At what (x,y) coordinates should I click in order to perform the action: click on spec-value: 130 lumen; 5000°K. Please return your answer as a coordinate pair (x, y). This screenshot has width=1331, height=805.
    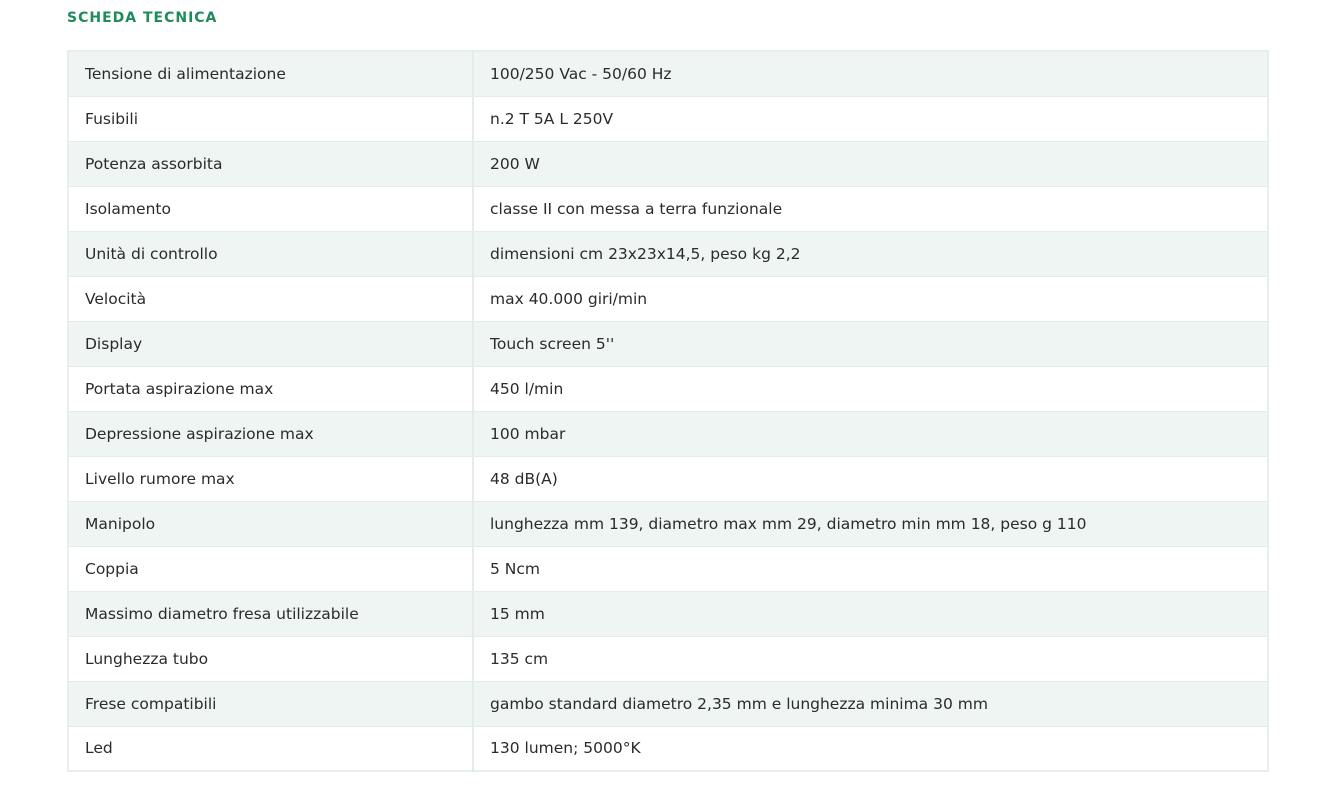
    Looking at the image, I should click on (565, 748).